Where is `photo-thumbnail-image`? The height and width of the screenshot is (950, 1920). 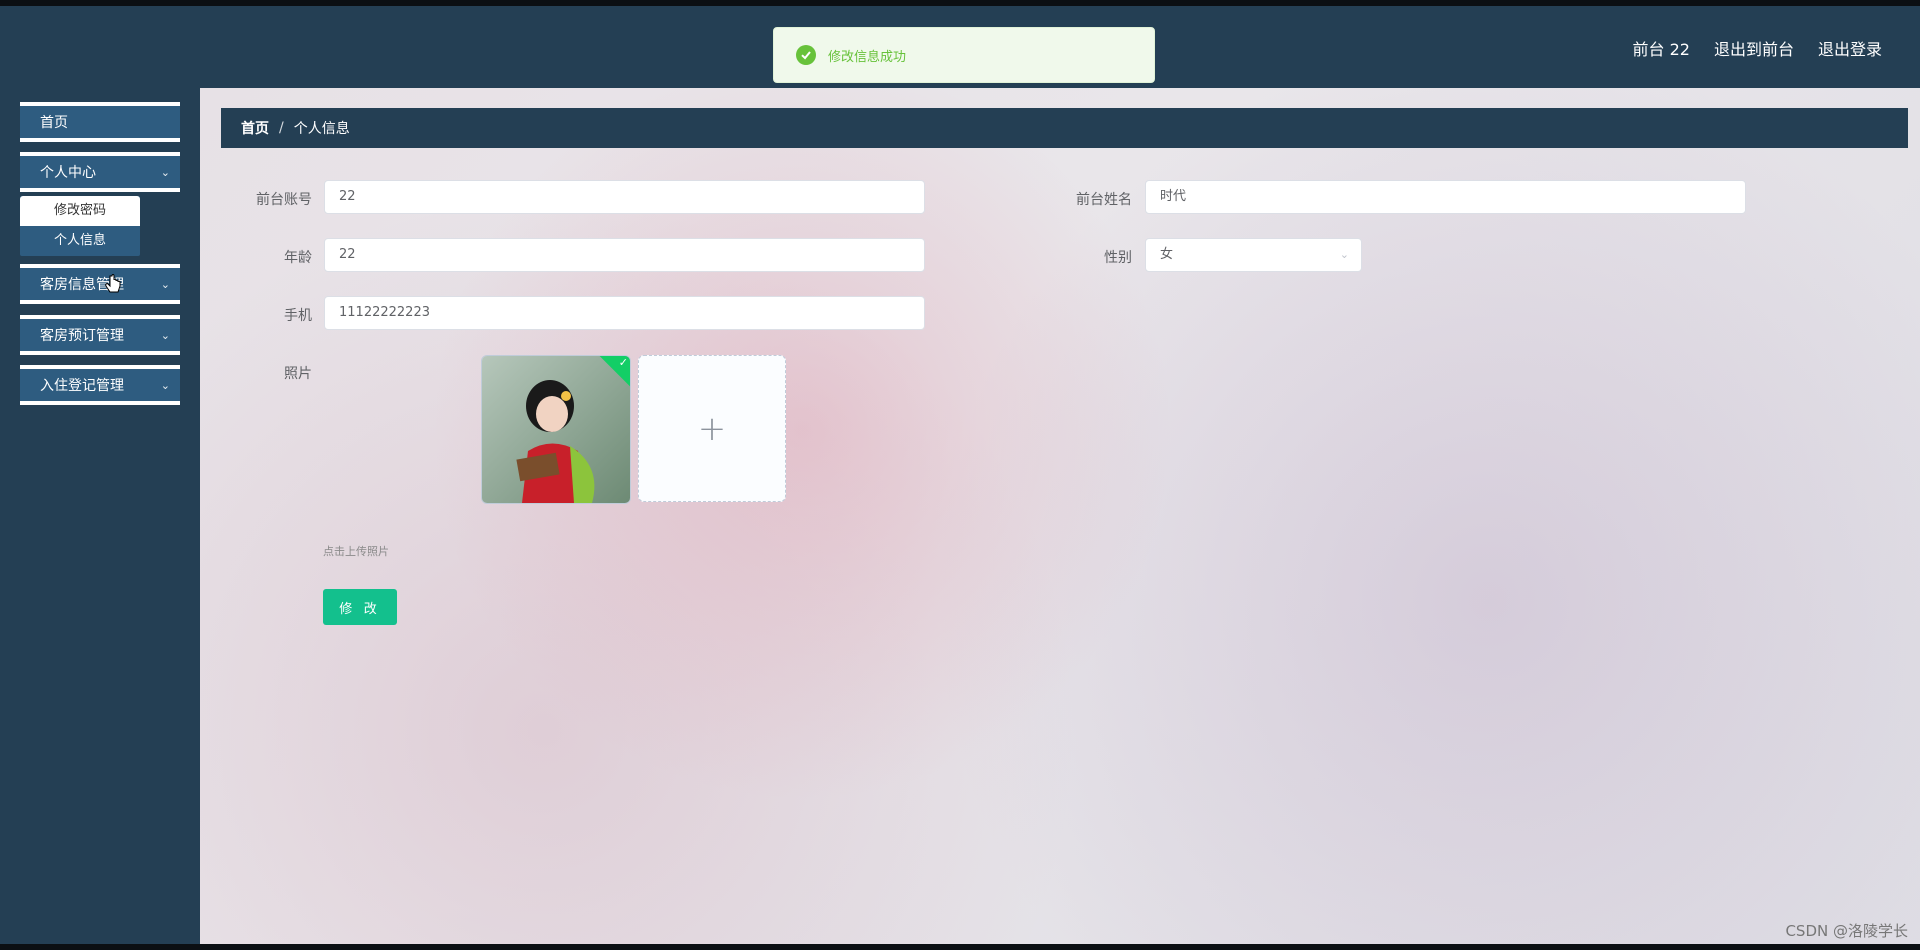
photo-thumbnail-image is located at coordinates (556, 429).